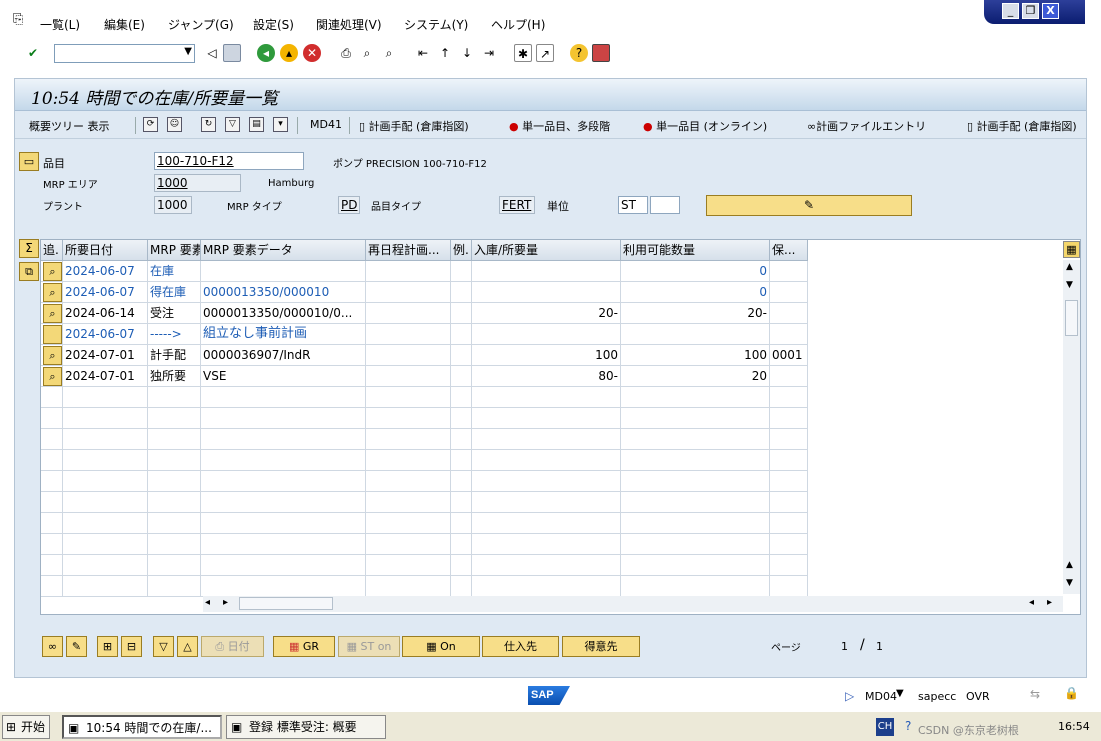 The image size is (1101, 741). I want to click on last-page-icon: ⇥, so click(489, 53).